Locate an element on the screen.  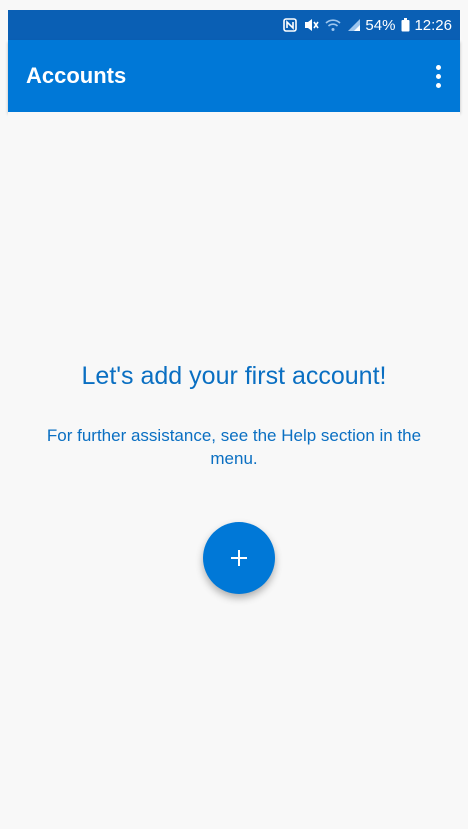
battery-icon is located at coordinates (405, 25).